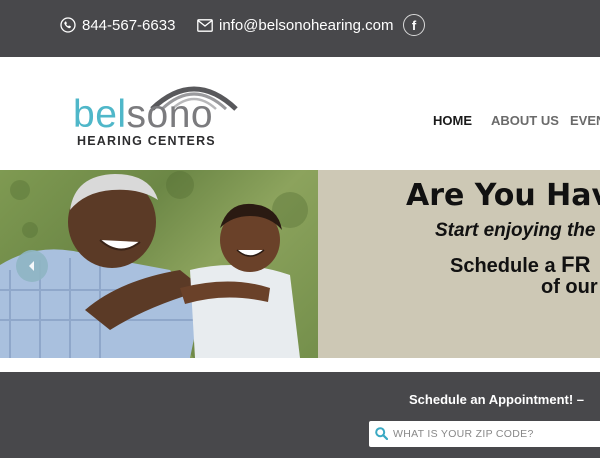  What do you see at coordinates (205, 25) in the screenshot?
I see `envelope-icon` at bounding box center [205, 25].